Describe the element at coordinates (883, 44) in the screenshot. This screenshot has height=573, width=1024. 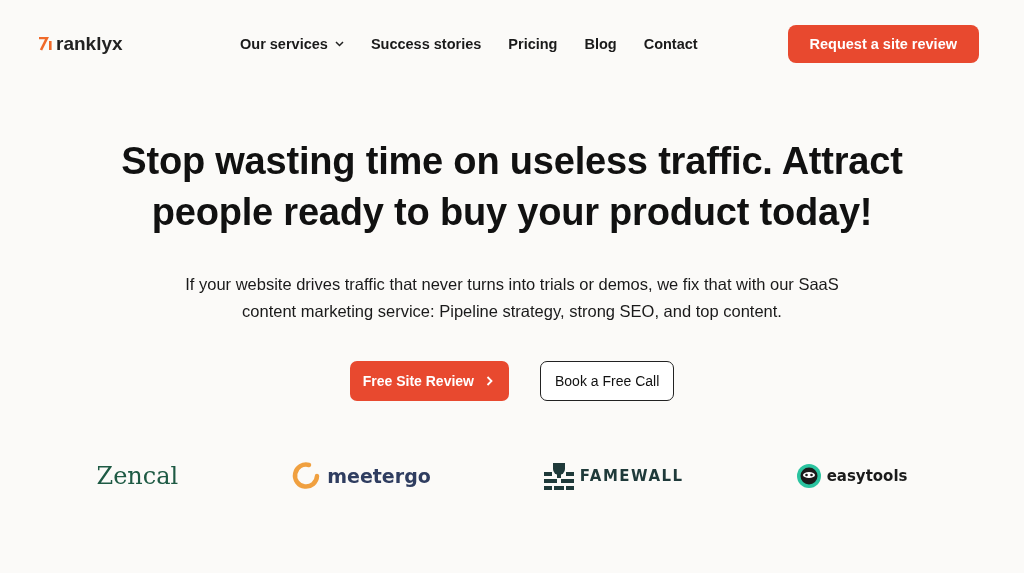
I see `request-review-button: Request a site review` at that location.